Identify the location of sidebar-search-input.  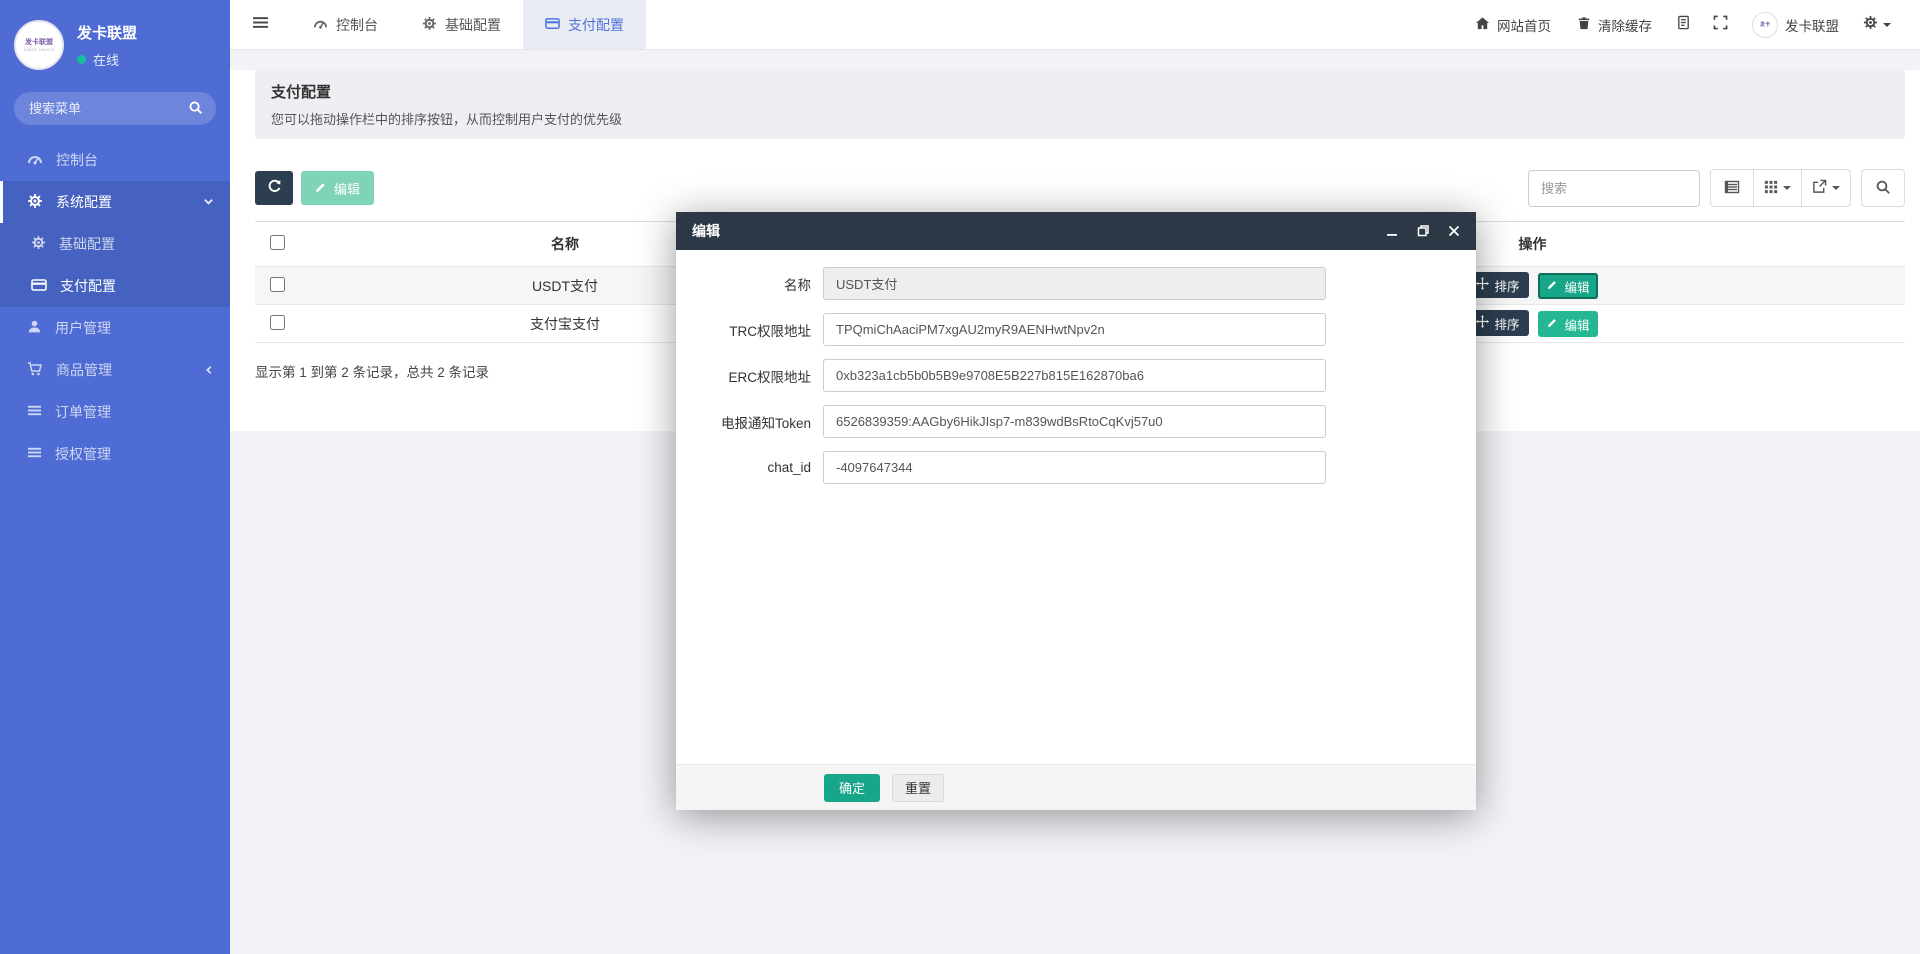
(115, 108).